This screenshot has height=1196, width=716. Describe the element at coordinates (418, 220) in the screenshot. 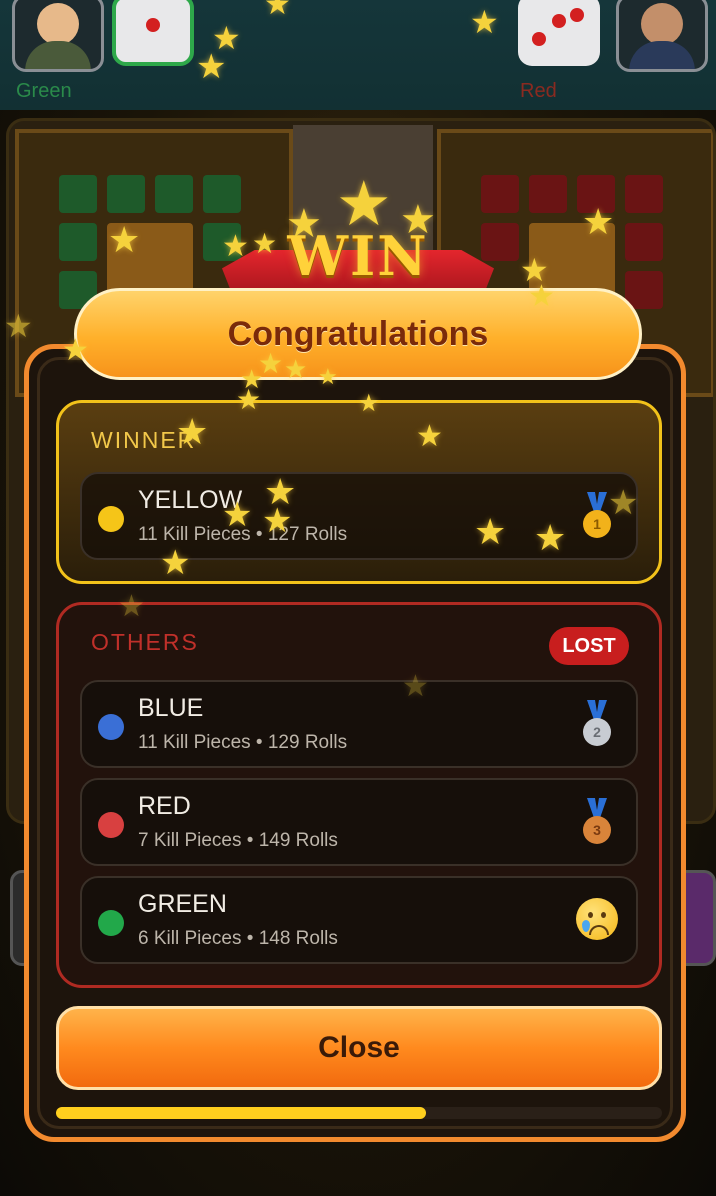

I see `win-star-right-icon: ★` at that location.